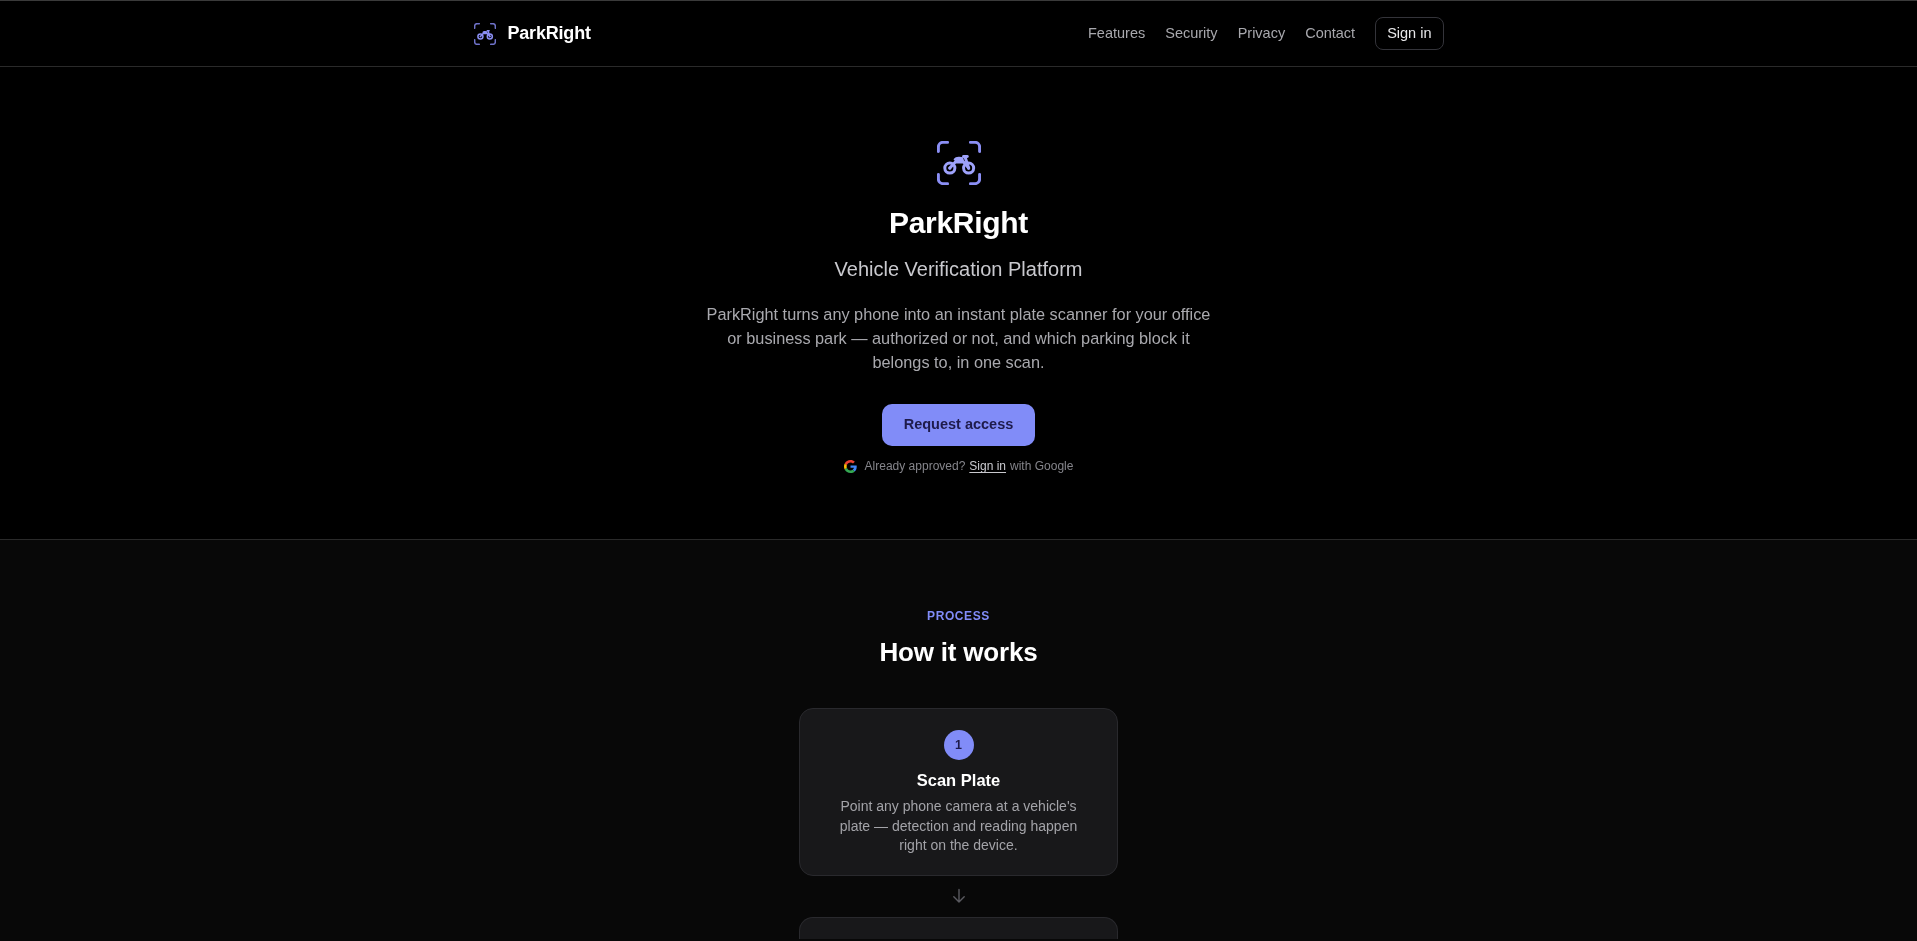 This screenshot has width=1917, height=941. I want to click on nav-link: Contact, so click(1330, 33).